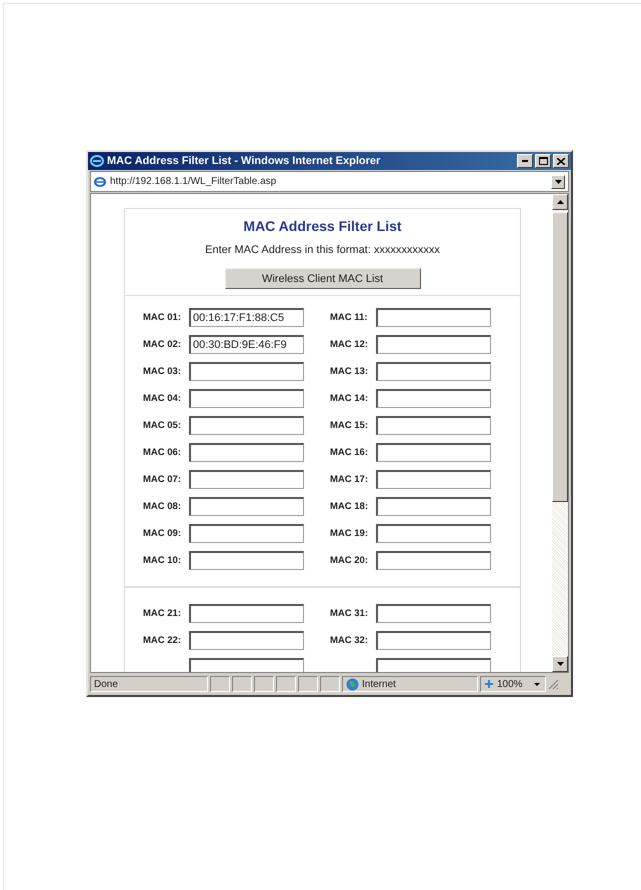 This screenshot has width=641, height=890. What do you see at coordinates (537, 684) in the screenshot?
I see `caret-icon` at bounding box center [537, 684].